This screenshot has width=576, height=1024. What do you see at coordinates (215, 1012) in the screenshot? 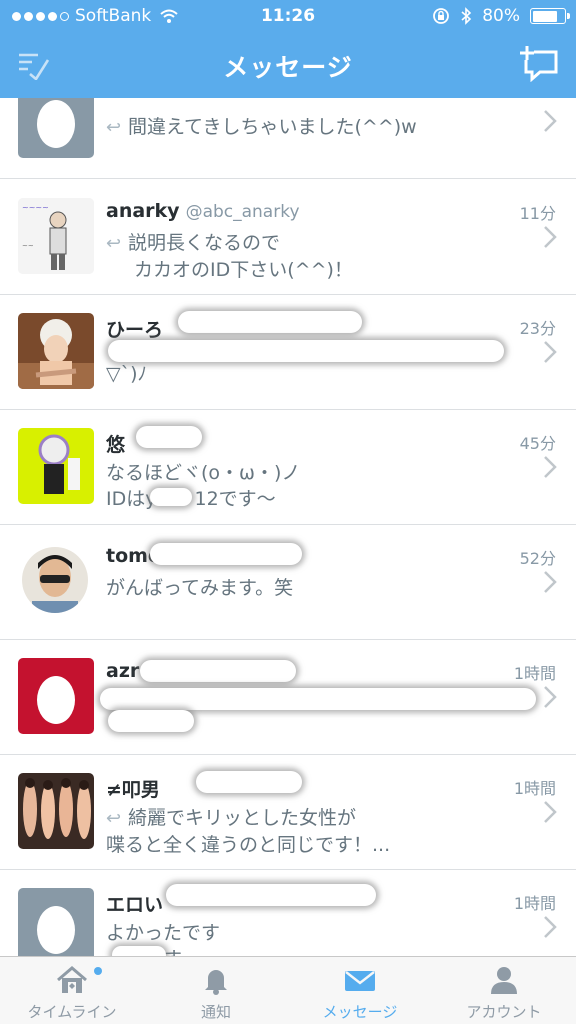
I see `tab-label: 通知` at bounding box center [215, 1012].